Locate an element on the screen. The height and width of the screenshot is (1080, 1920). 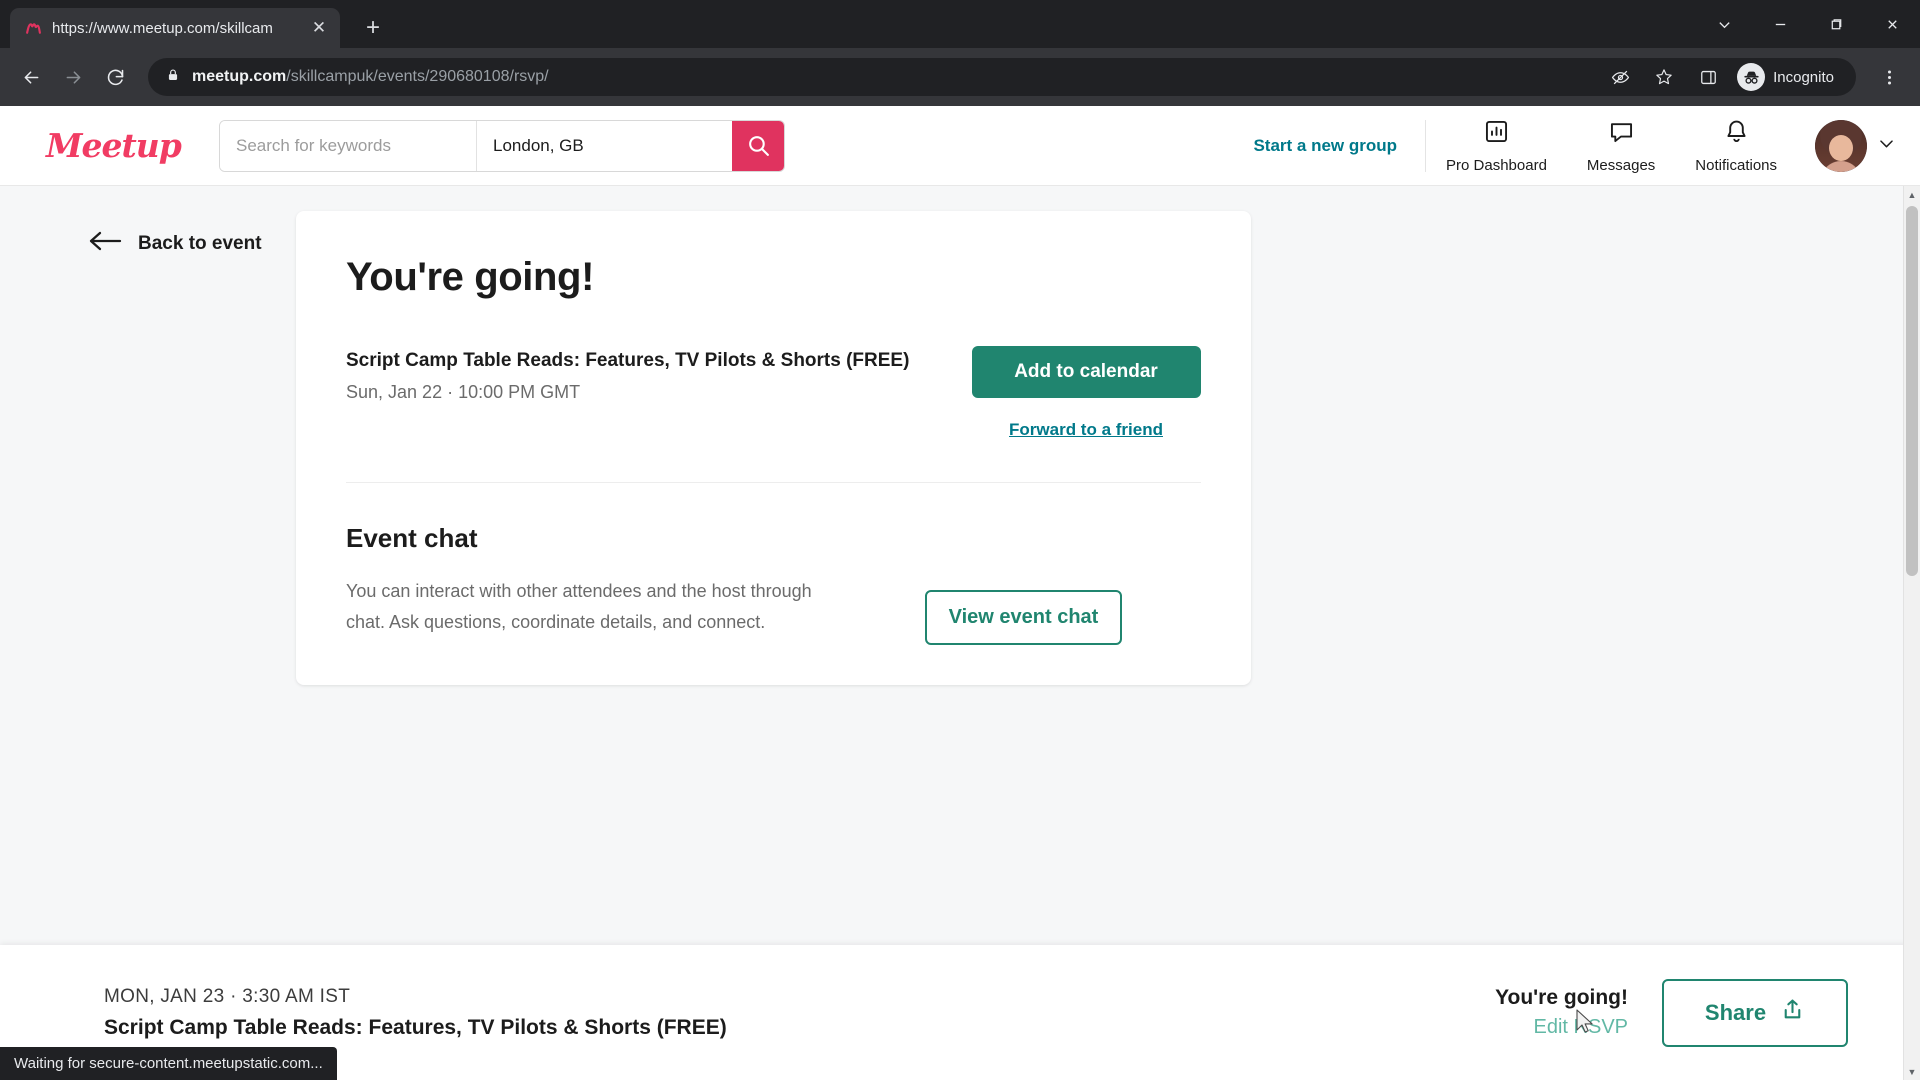
side-panel-icon is located at coordinates (1708, 77).